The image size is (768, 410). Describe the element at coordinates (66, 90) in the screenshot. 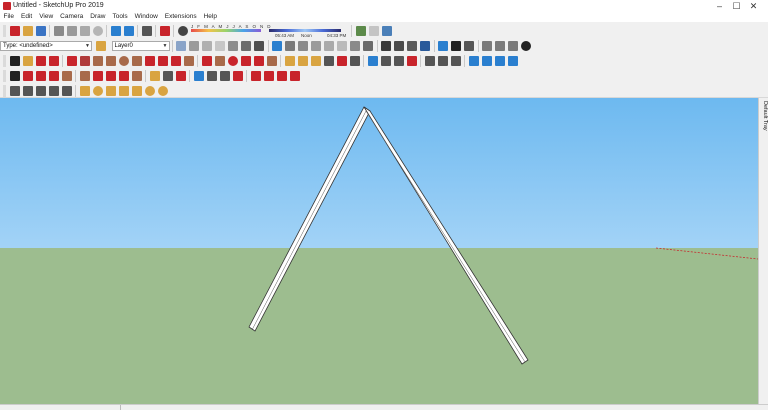

I see `drape-icon` at that location.